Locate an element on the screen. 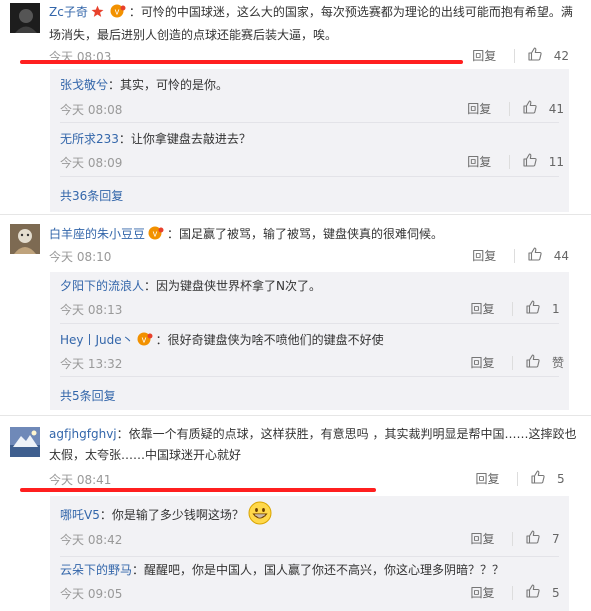 This screenshot has height=611, width=591. reply-meta: 今天 08:09 回复 11 is located at coordinates (312, 162).